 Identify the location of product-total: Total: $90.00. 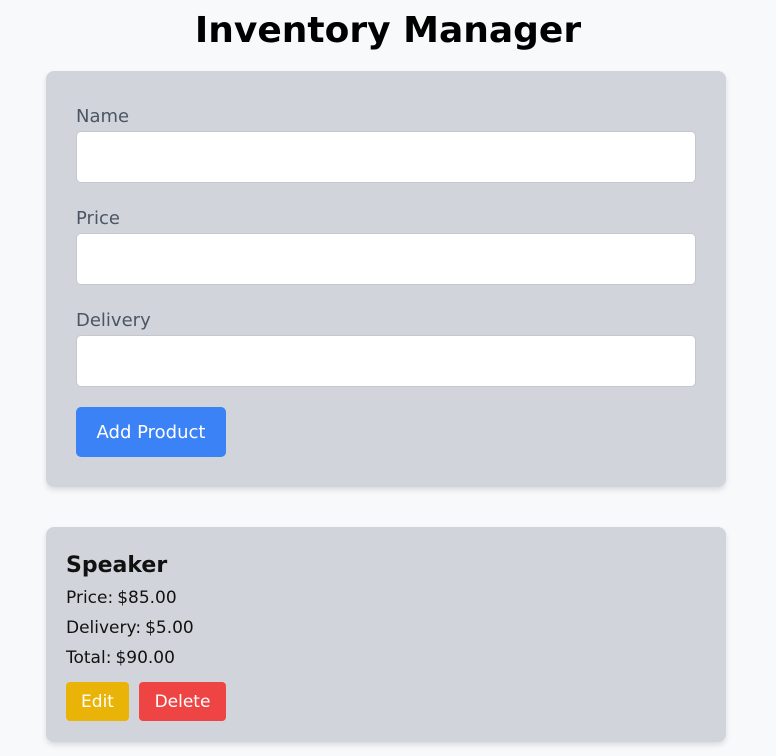
(120, 658).